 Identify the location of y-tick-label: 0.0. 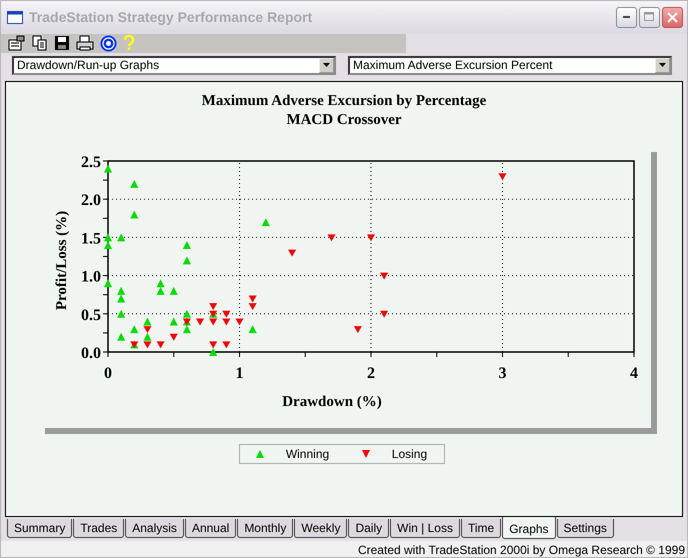
(91, 353).